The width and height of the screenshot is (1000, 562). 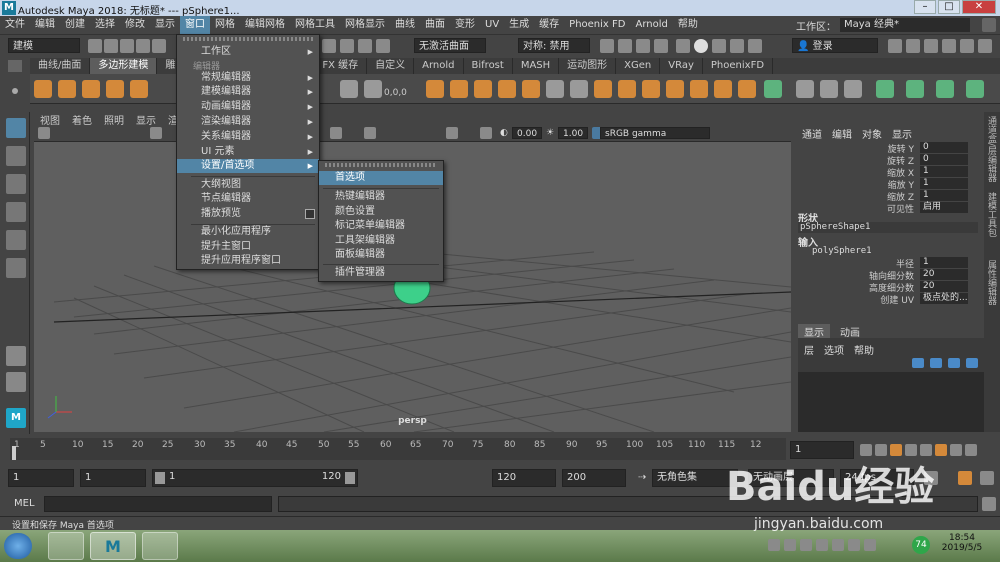 What do you see at coordinates (979, 7) in the screenshot?
I see `close-button: ✕` at bounding box center [979, 7].